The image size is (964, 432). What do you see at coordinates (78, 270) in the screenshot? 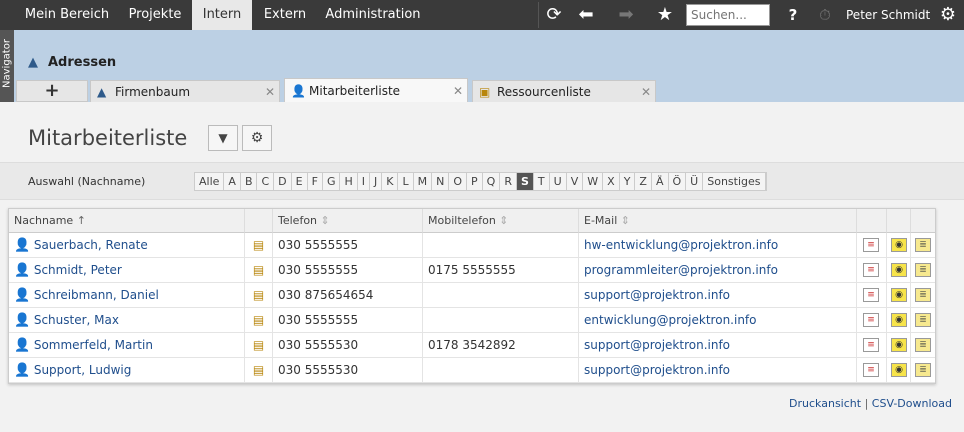
I see `employee-name-link: Schmidt, Peter` at bounding box center [78, 270].